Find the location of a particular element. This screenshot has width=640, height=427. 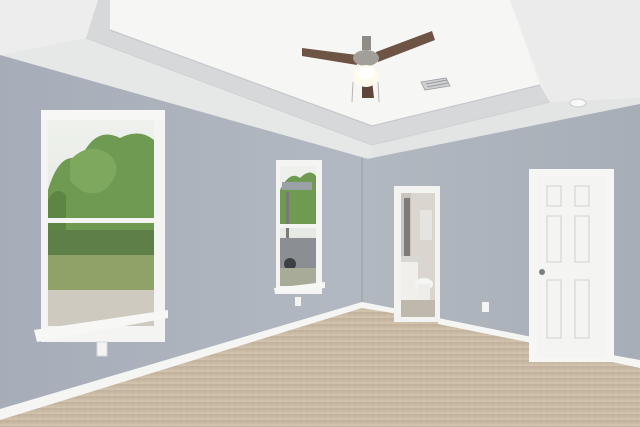

bathroom-doorway is located at coordinates (417, 254).